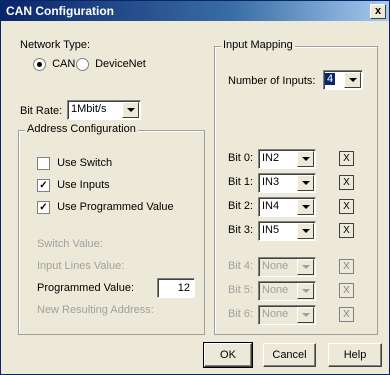  Describe the element at coordinates (183, 288) in the screenshot. I see `programmed-value-text: 12` at that location.